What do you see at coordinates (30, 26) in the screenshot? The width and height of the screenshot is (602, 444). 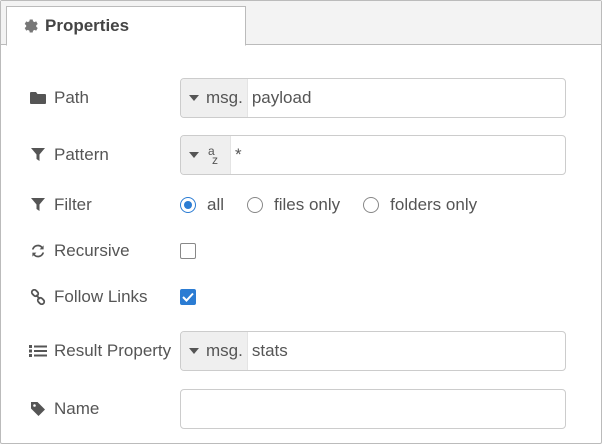 I see `gear-icon` at bounding box center [30, 26].